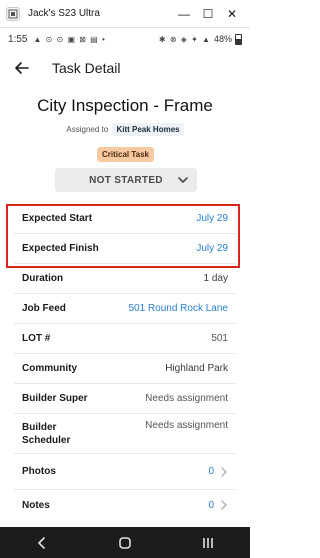  What do you see at coordinates (69, 39) in the screenshot?
I see `notification-icons: ▲ ⊙ ⊙ ▣ ⊠ ▤ •` at bounding box center [69, 39].